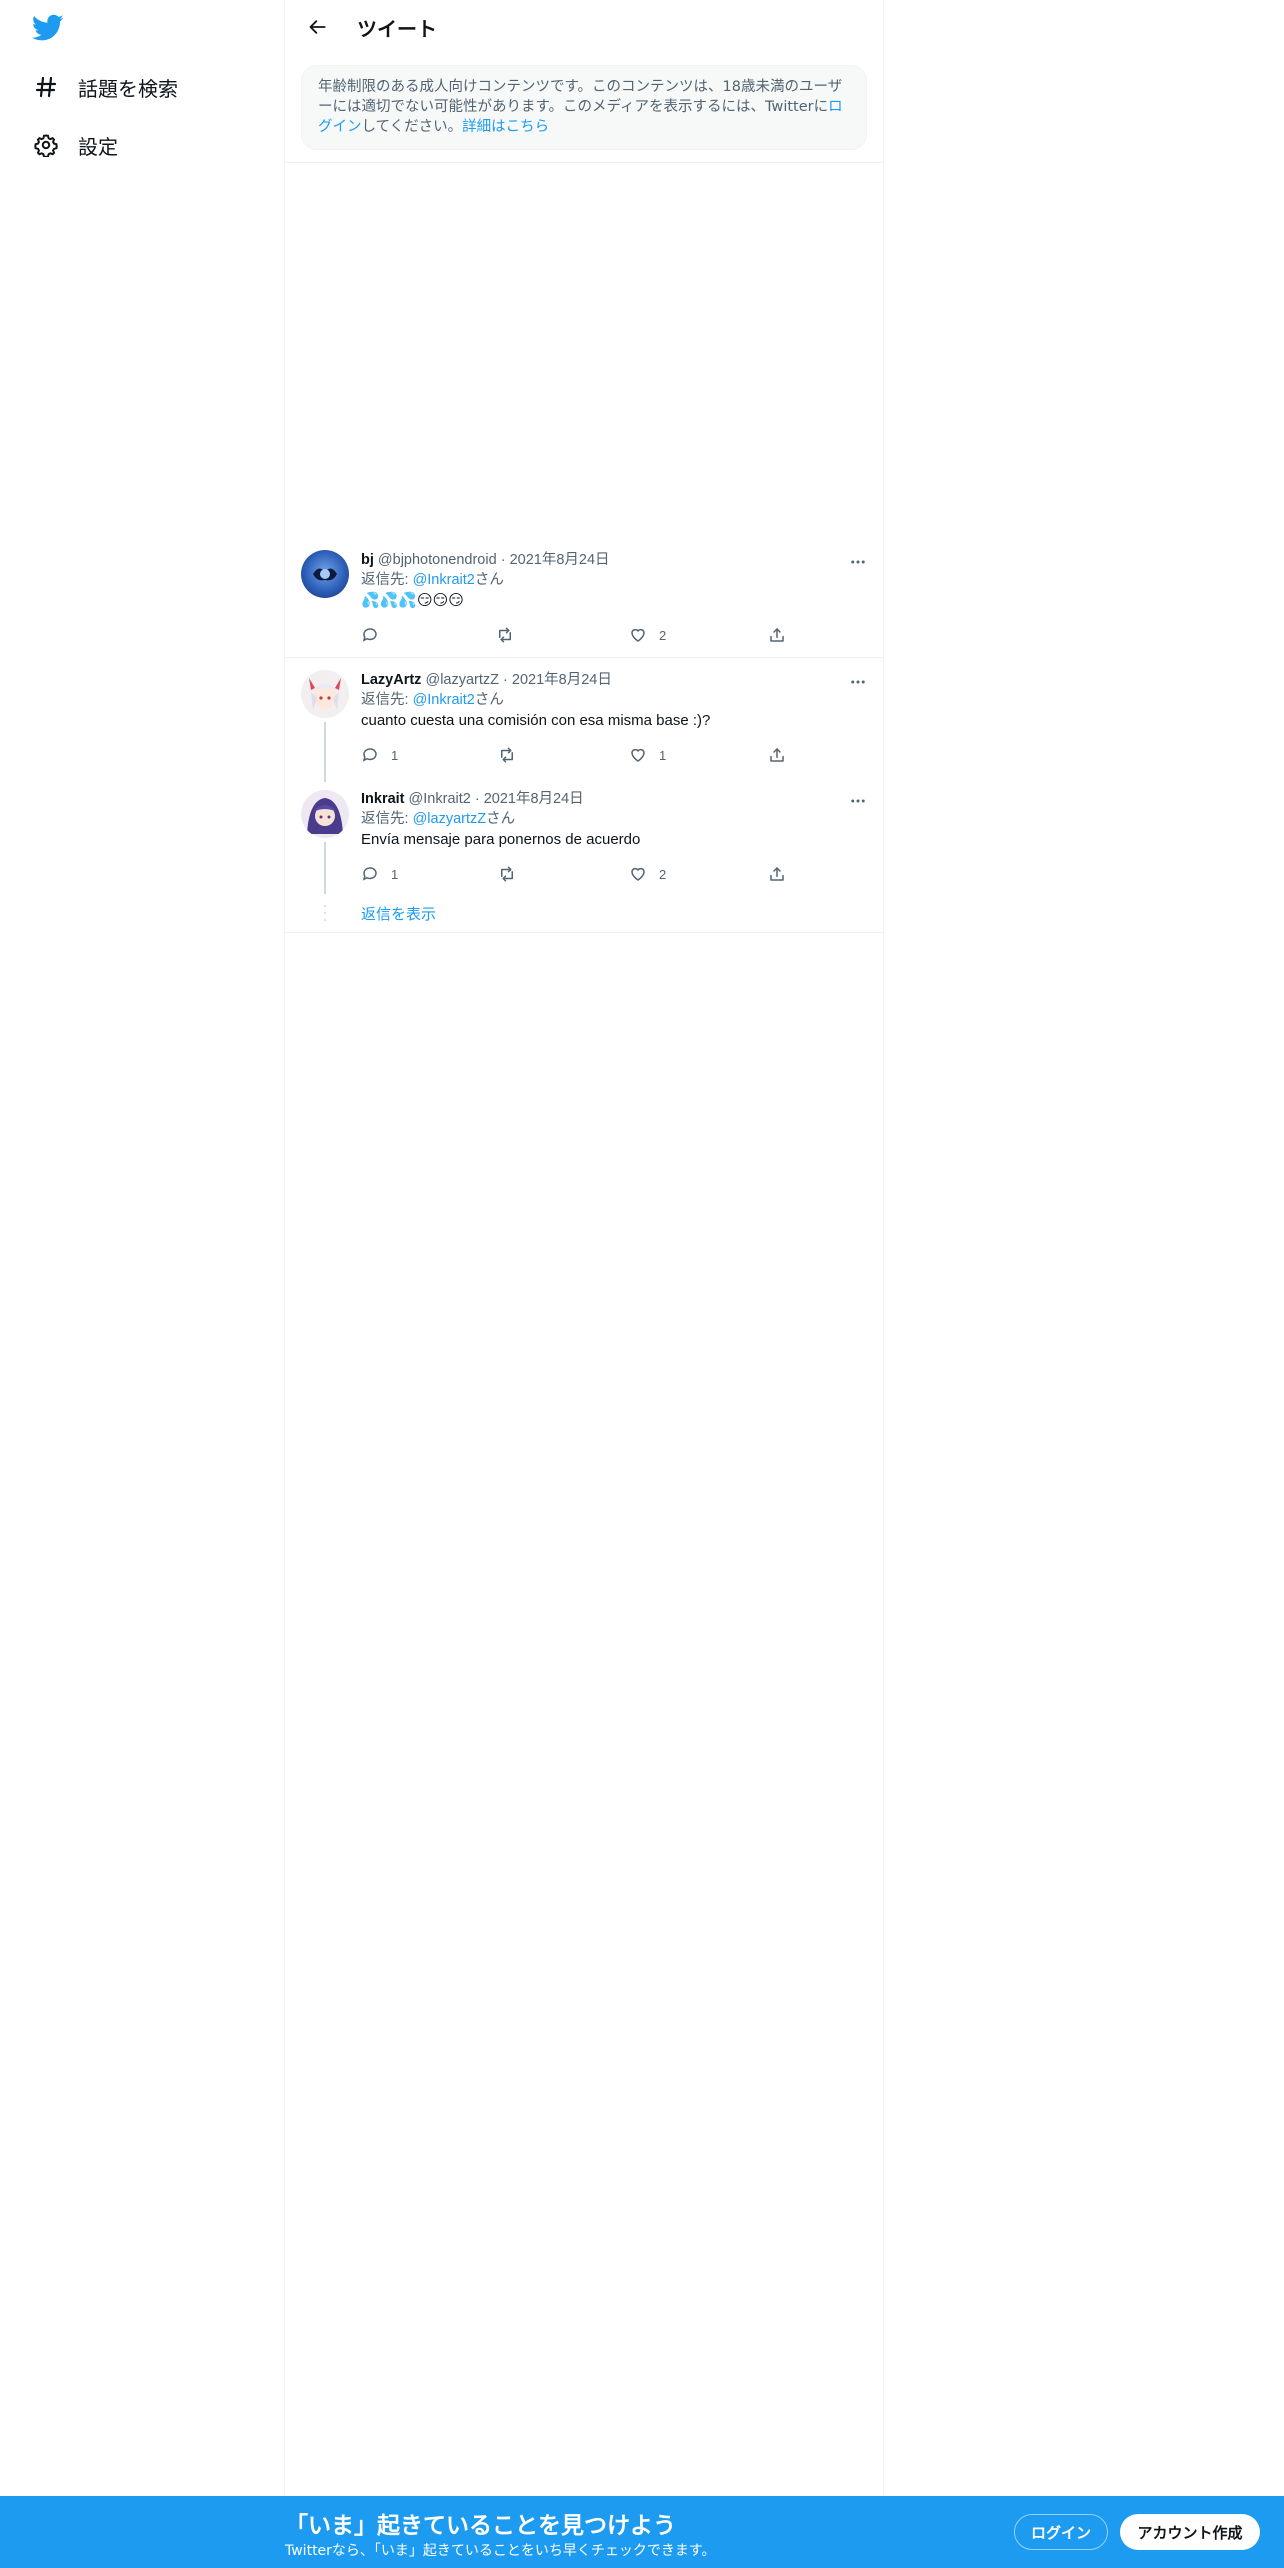 Image resolution: width=1284 pixels, height=2568 pixels. Describe the element at coordinates (614, 680) in the screenshot. I see `tweet-header: LazyArtz @lazyartzZ · 2021年8月24日` at that location.